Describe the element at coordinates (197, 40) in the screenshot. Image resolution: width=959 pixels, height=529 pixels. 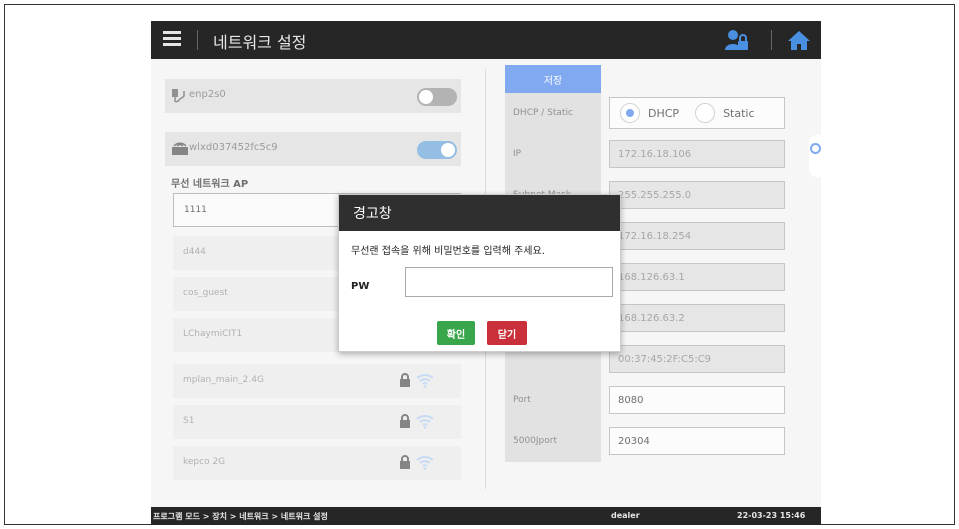
I see `header-divider` at that location.